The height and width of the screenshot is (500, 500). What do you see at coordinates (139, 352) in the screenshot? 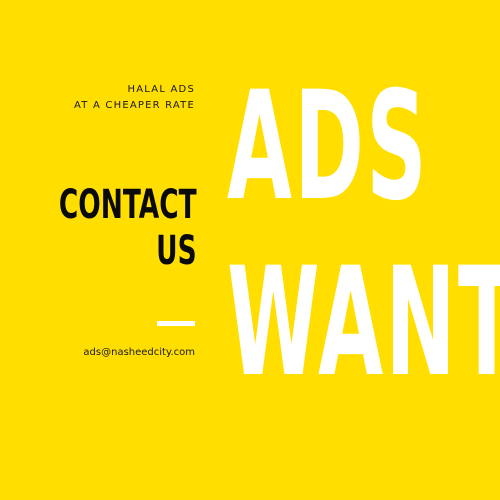
I see `contact-email: ads@nasheedcity.com` at bounding box center [139, 352].